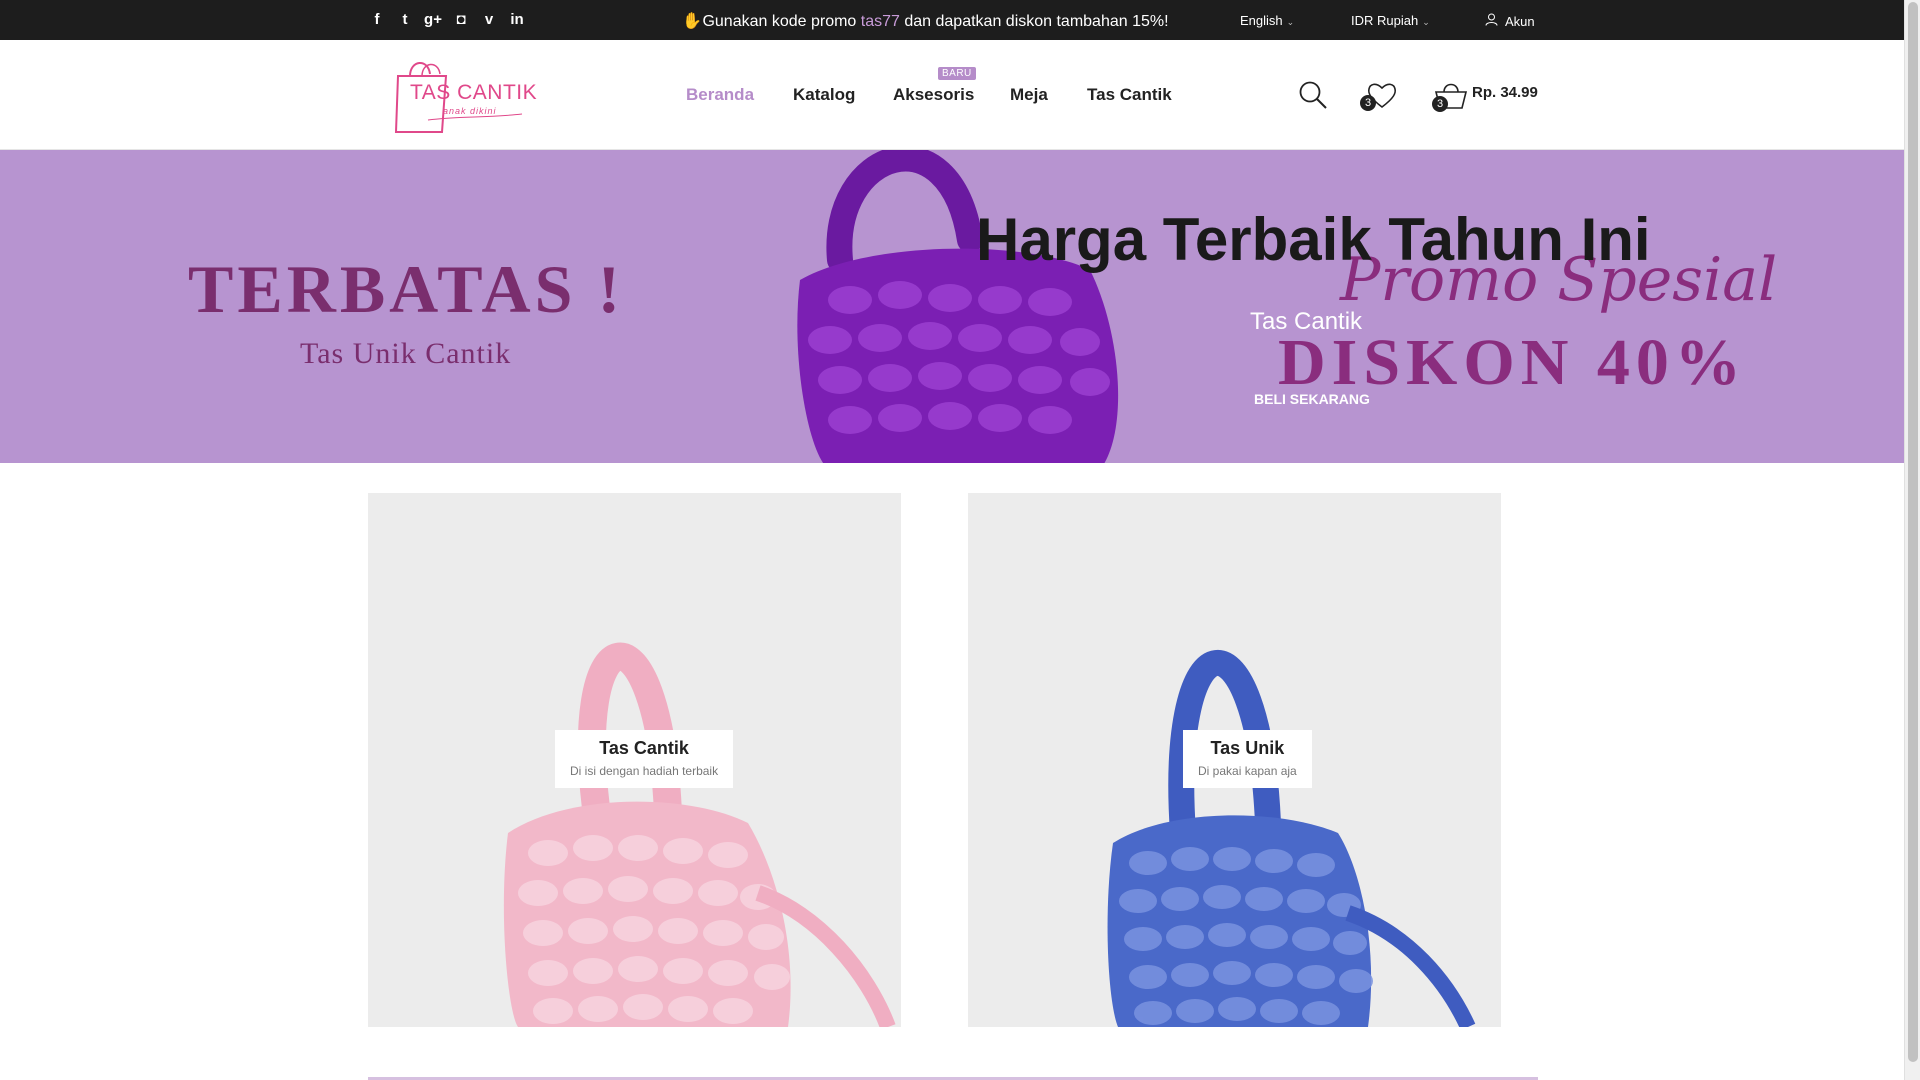  I want to click on banner-limited-title: TERBATAS !, so click(406, 289).